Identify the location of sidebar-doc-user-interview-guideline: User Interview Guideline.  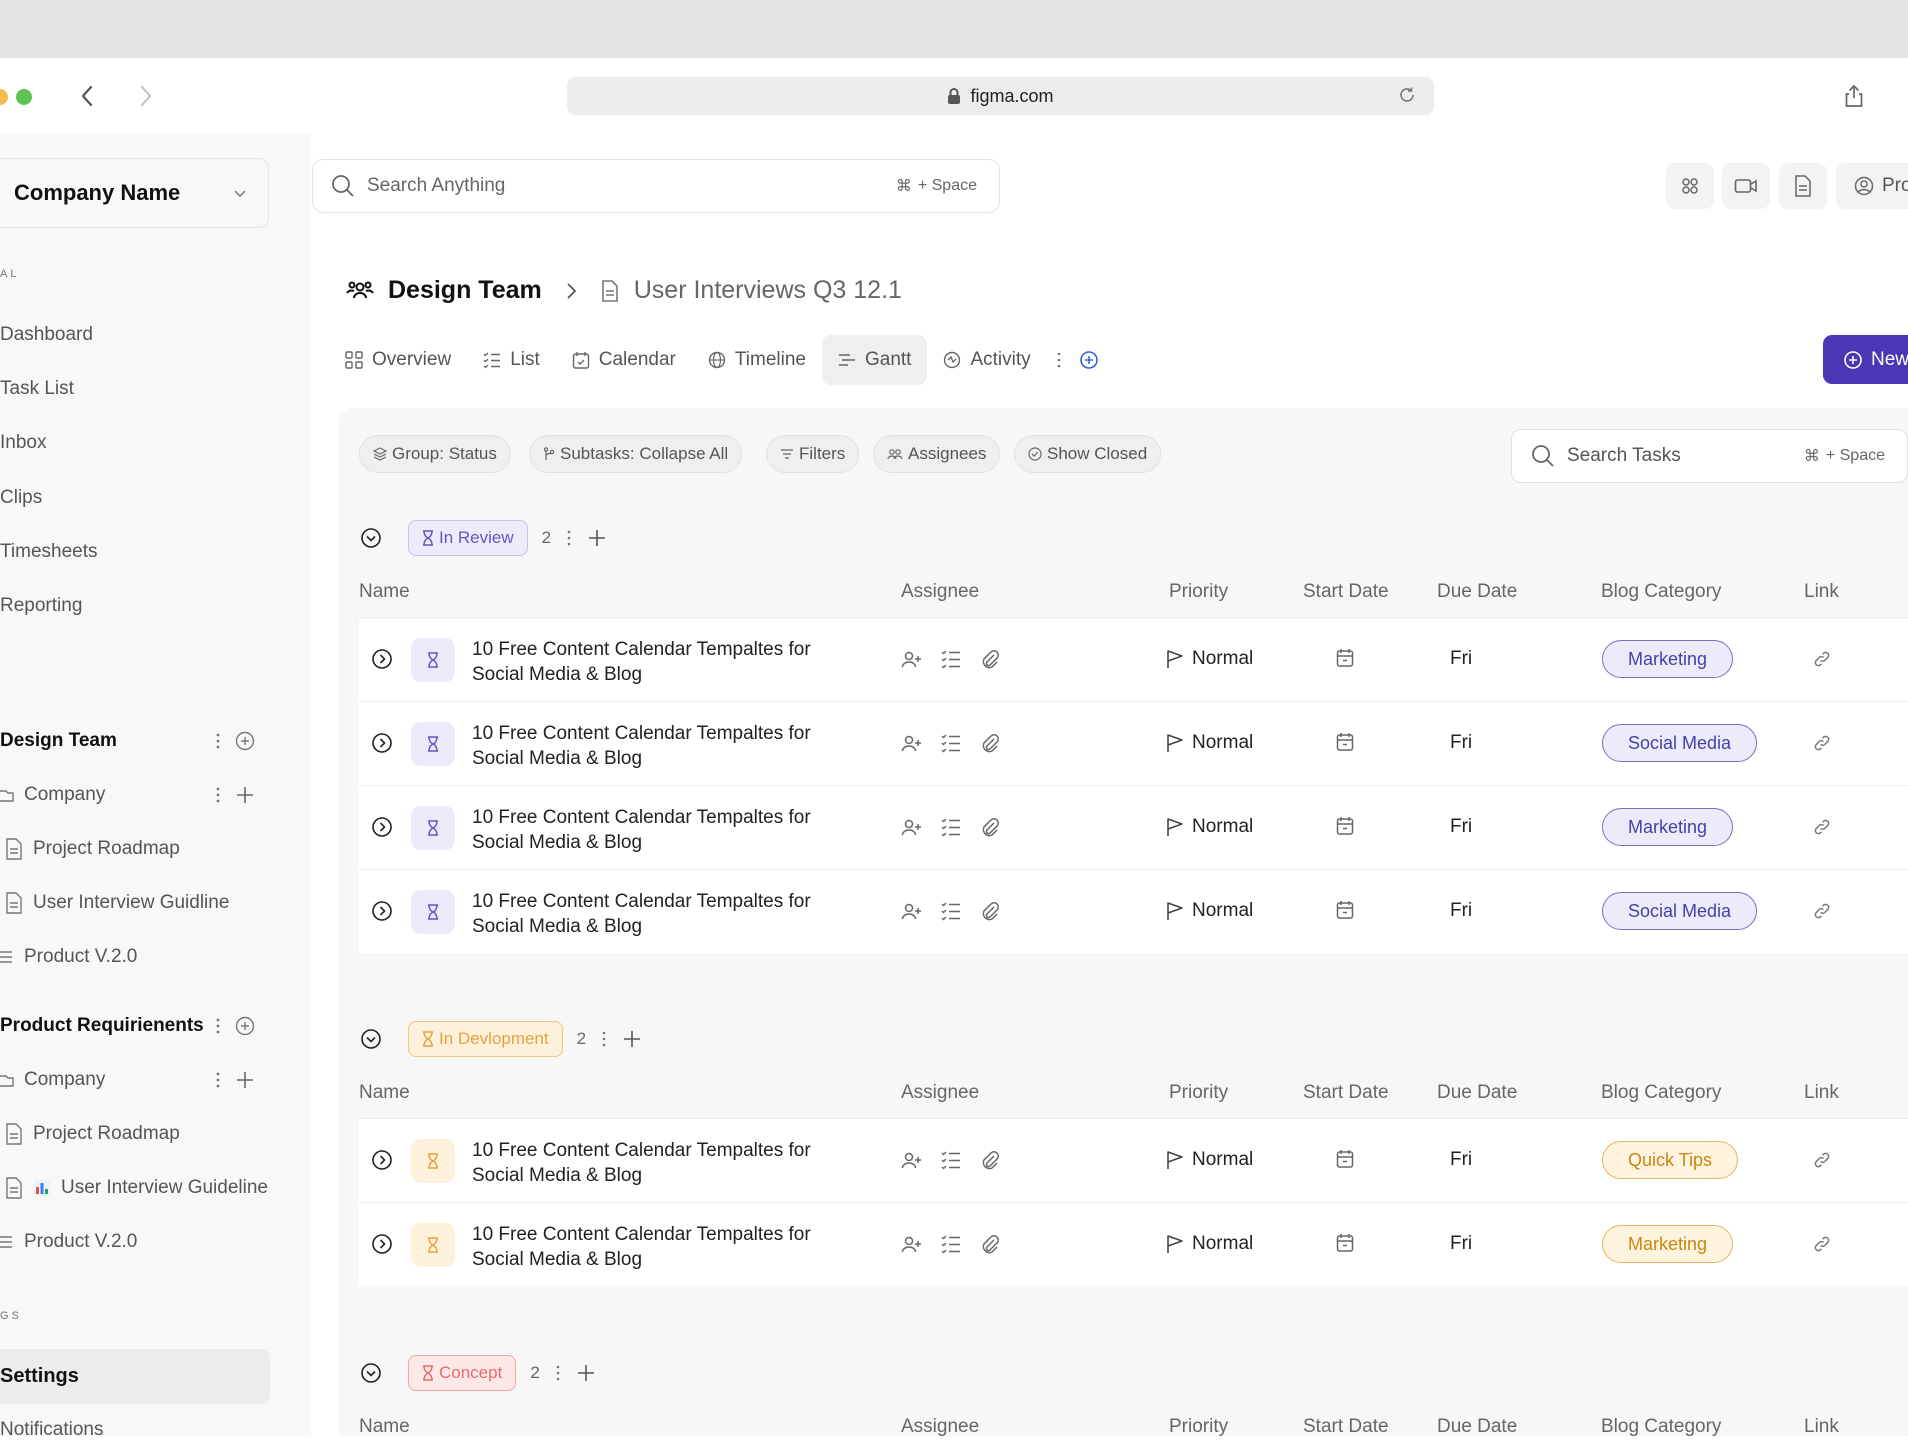
(136, 1188).